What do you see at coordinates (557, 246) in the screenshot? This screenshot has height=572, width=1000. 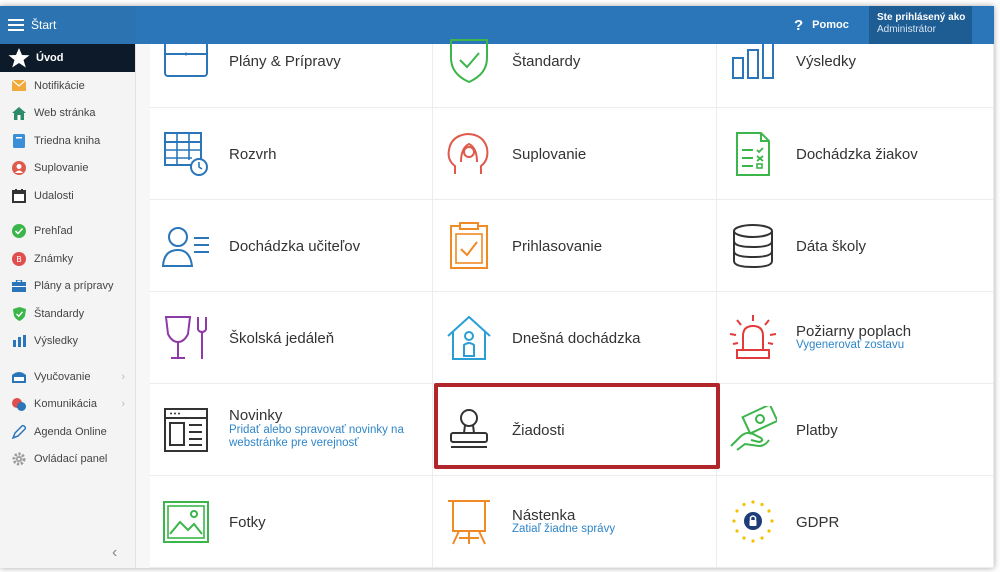 I see `tile-title: Prihlasovanie` at bounding box center [557, 246].